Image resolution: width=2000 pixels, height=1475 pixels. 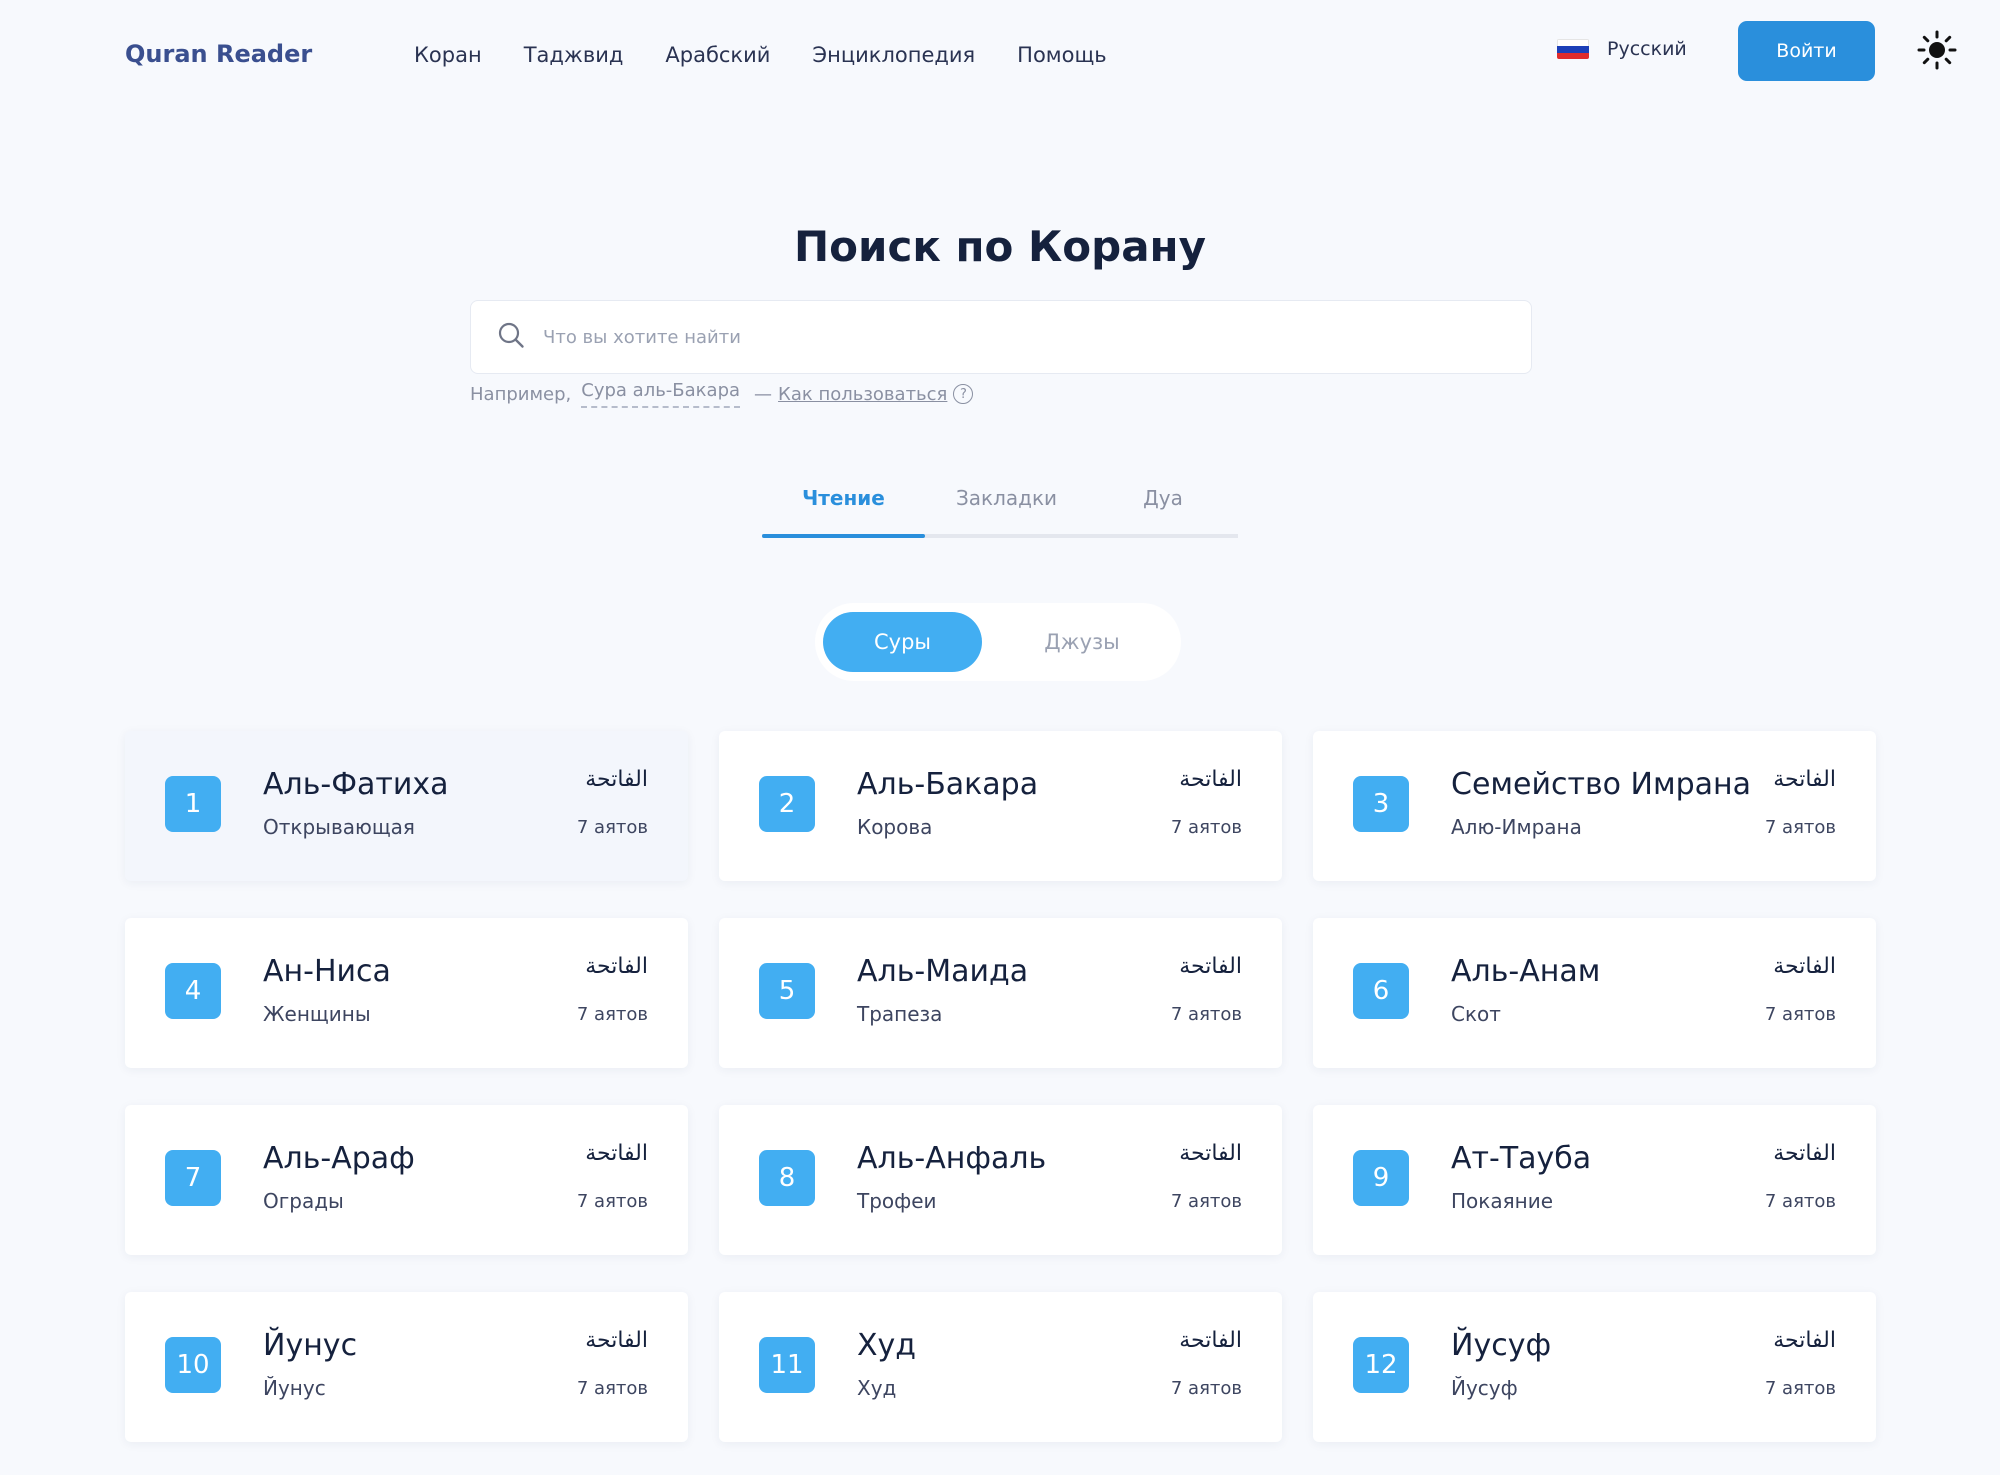 I want to click on surah-name: Ан-Ниса, so click(x=327, y=971).